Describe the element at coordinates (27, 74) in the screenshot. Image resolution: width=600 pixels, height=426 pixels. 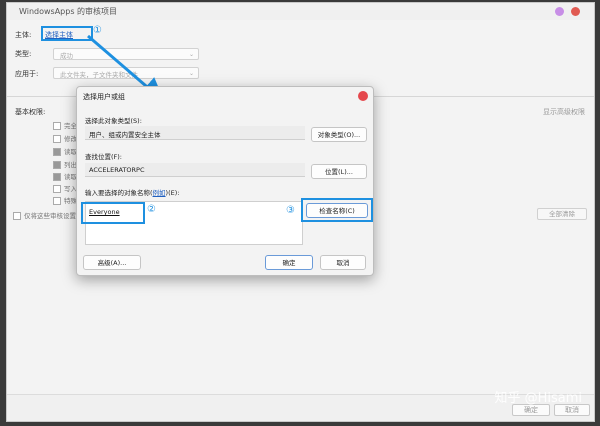
I see `applies-to-label: 应用于:` at that location.